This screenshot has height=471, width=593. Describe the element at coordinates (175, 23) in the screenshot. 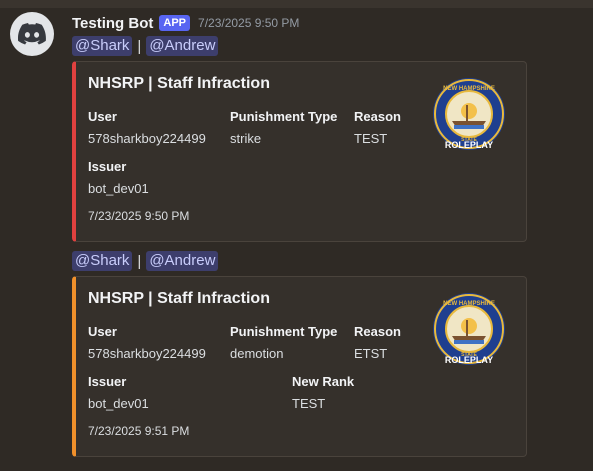

I see `app-badge: APP` at that location.